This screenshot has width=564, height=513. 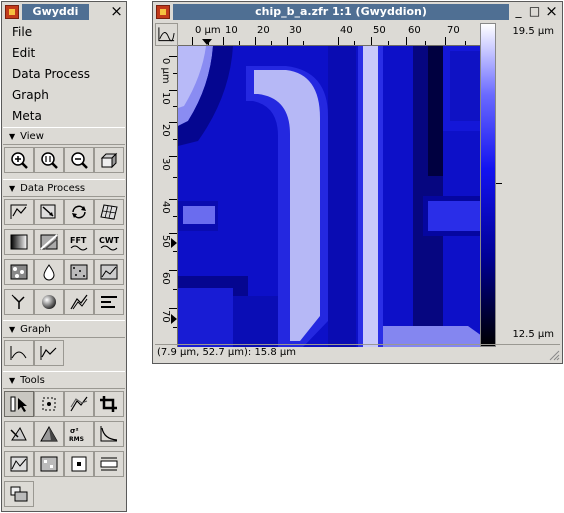 What do you see at coordinates (263, 30) in the screenshot?
I see `ruler-x-label: 20` at bounding box center [263, 30].